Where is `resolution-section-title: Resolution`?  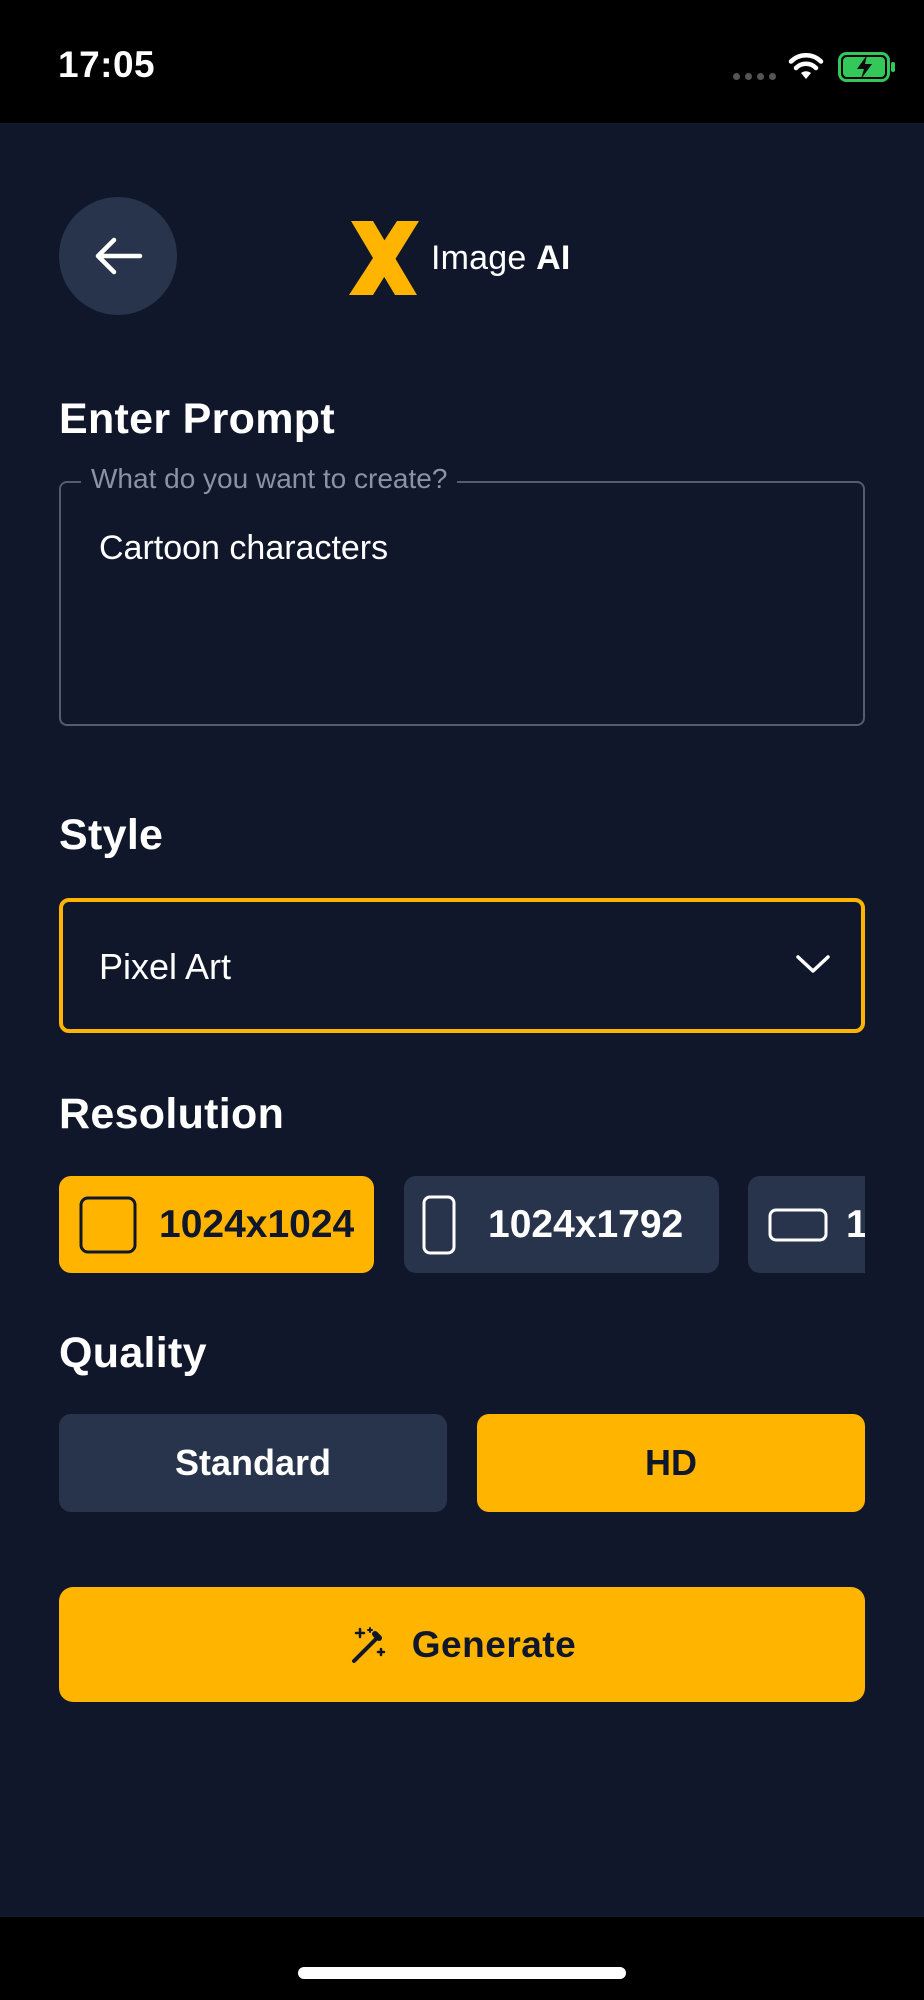 resolution-section-title: Resolution is located at coordinates (172, 1114).